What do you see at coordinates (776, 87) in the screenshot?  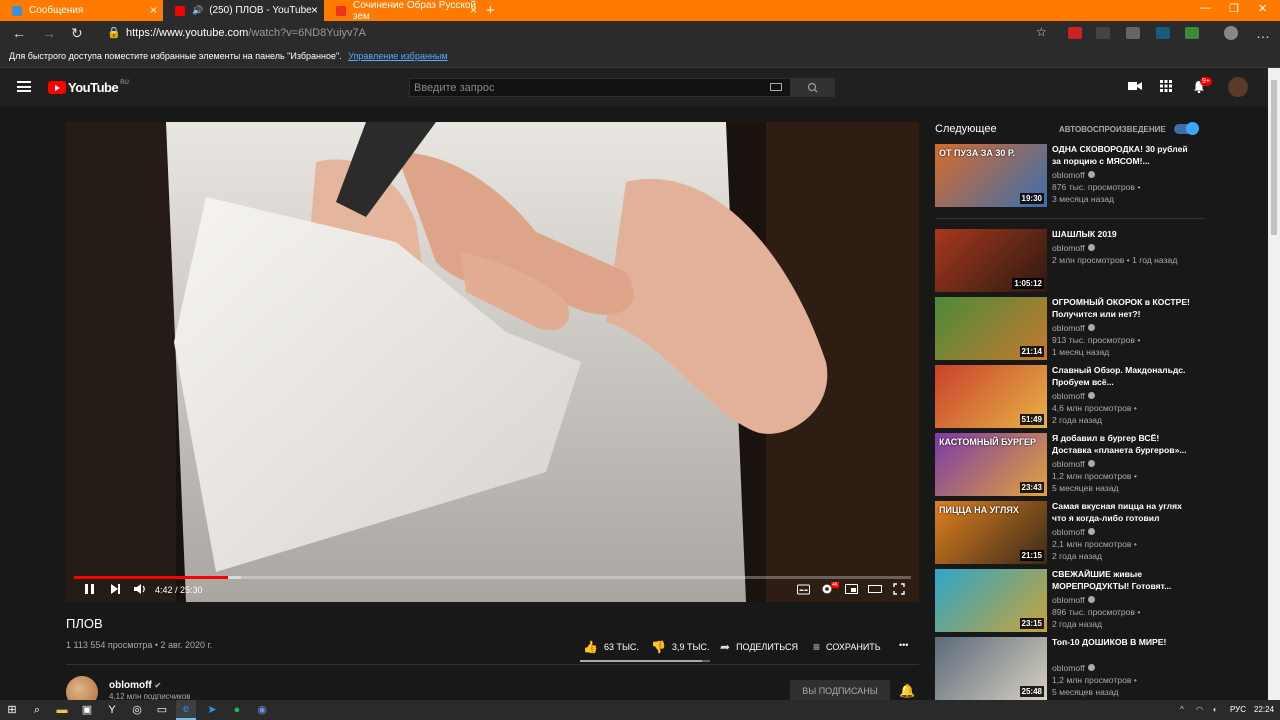 I see `keyboard-icon` at bounding box center [776, 87].